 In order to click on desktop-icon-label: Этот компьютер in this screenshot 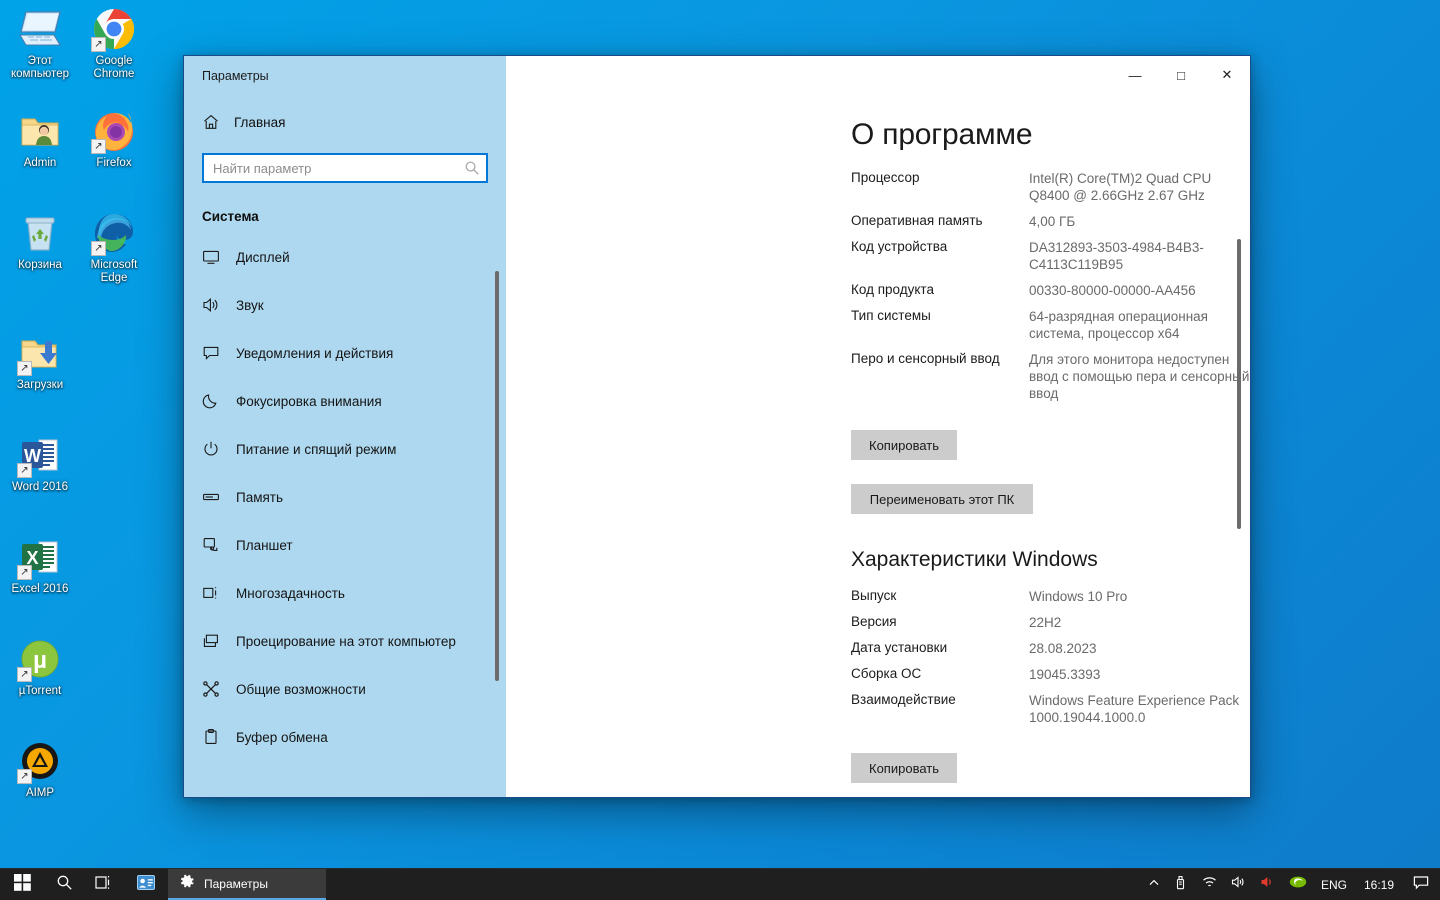, I will do `click(40, 67)`.